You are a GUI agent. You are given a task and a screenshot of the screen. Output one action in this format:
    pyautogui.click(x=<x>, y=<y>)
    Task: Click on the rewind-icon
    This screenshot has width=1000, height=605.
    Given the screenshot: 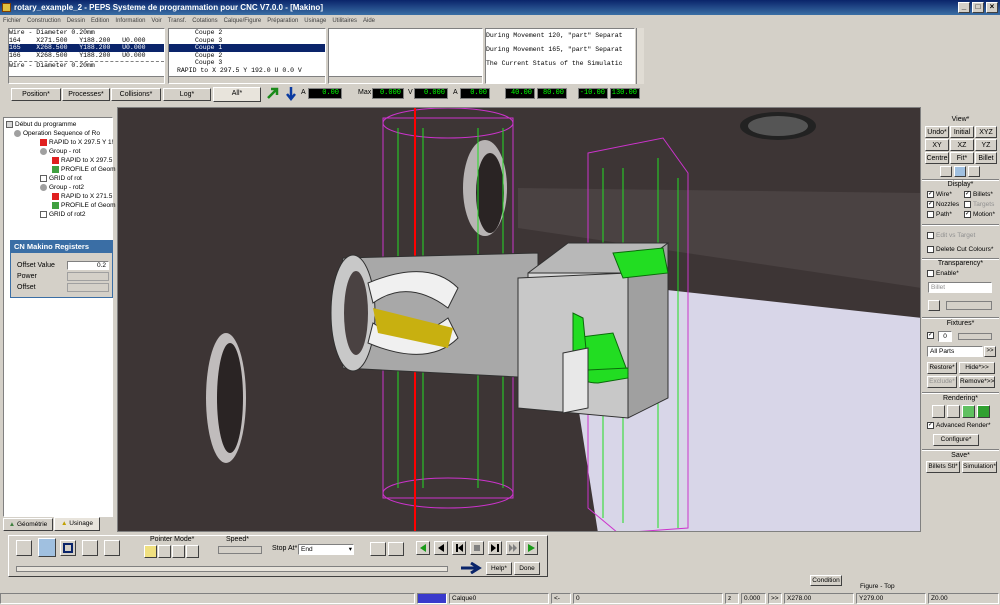 What is the action you would take?
    pyautogui.click(x=423, y=548)
    